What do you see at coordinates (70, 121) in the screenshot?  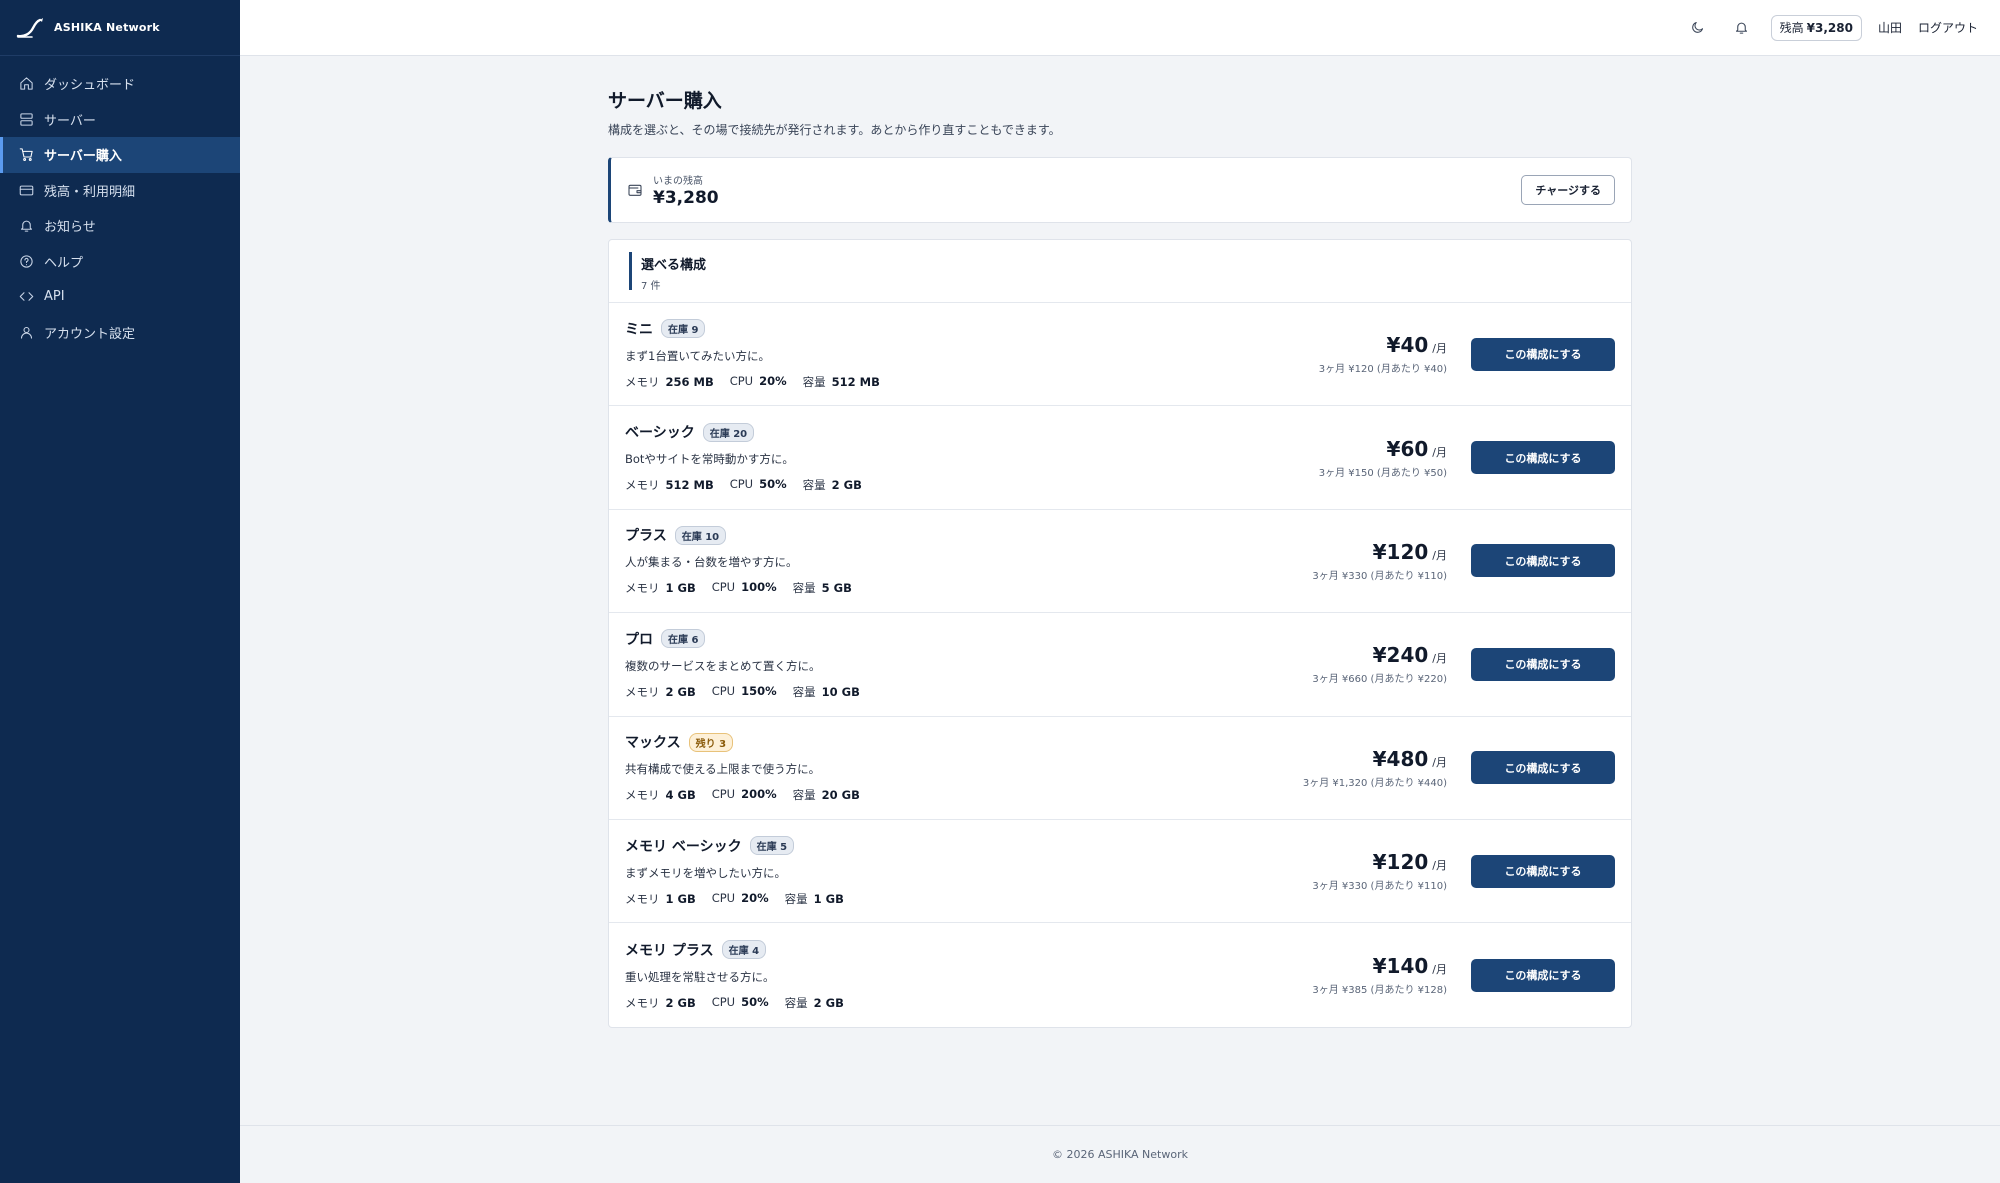 I see `sidebar-item-label: サーバー` at bounding box center [70, 121].